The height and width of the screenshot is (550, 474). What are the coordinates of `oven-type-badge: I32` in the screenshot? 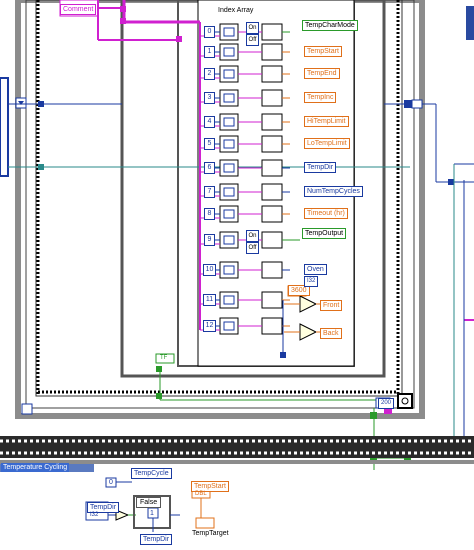 It's located at (311, 281).